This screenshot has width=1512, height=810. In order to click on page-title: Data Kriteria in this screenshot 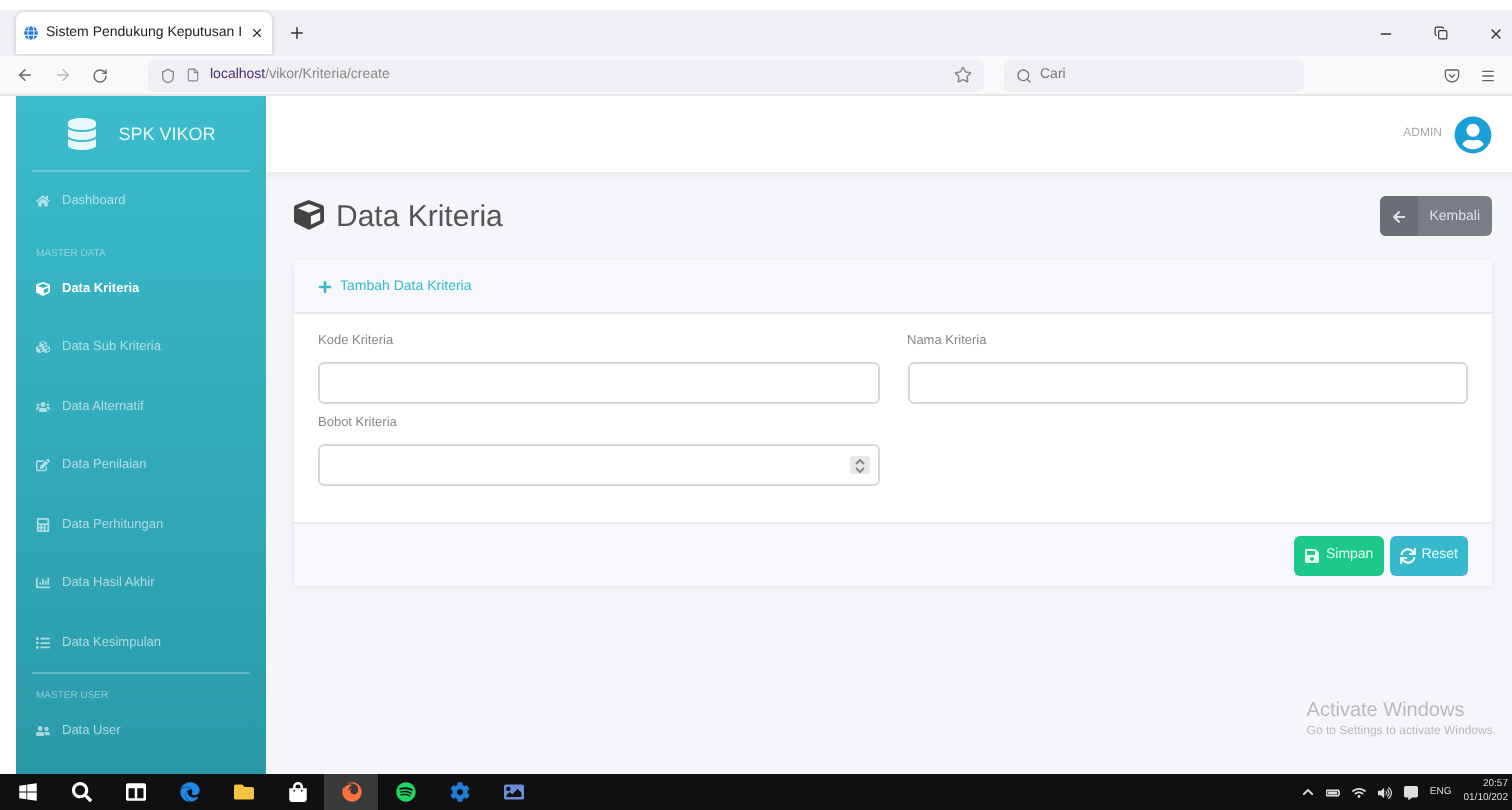, I will do `click(398, 216)`.